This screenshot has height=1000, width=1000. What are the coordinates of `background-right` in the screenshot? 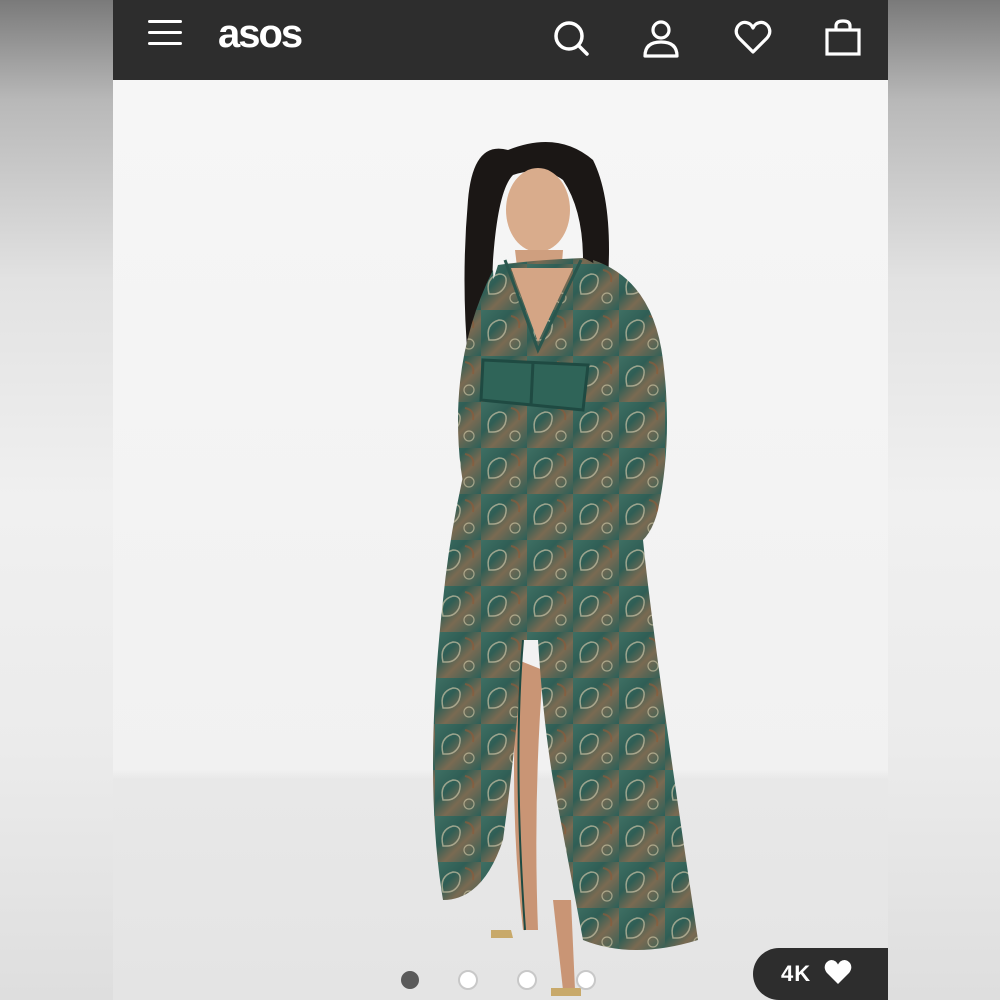 It's located at (944, 500).